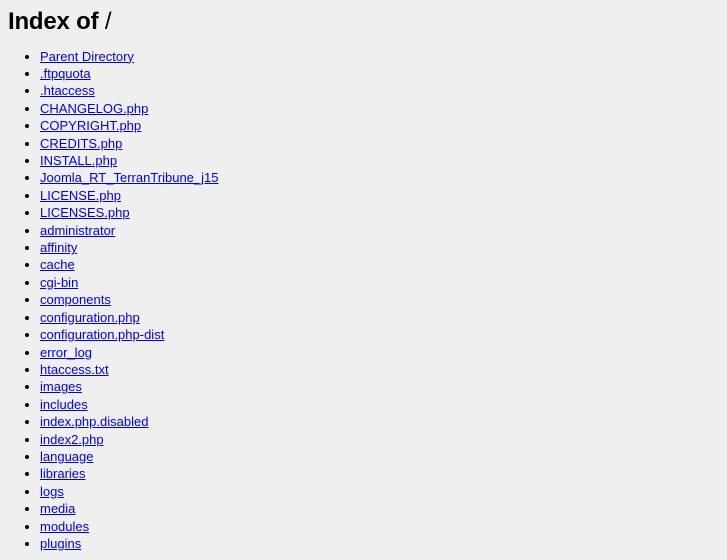 This screenshot has height=560, width=727. What do you see at coordinates (379, 282) in the screenshot?
I see `list-item: cgi-bin` at bounding box center [379, 282].